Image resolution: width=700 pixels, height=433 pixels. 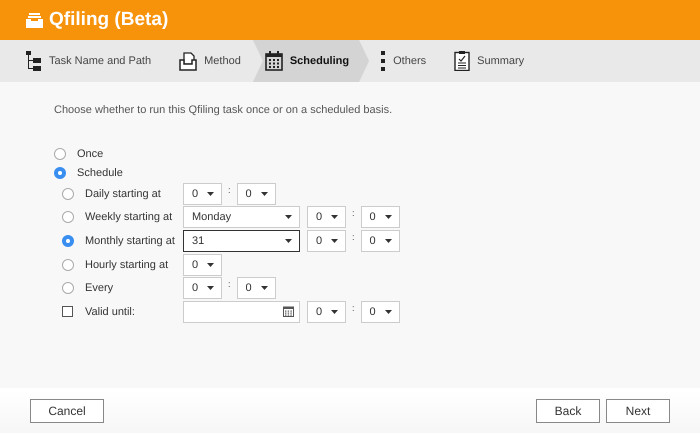 I want to click on wizard-step-tab: Summary, so click(x=489, y=61).